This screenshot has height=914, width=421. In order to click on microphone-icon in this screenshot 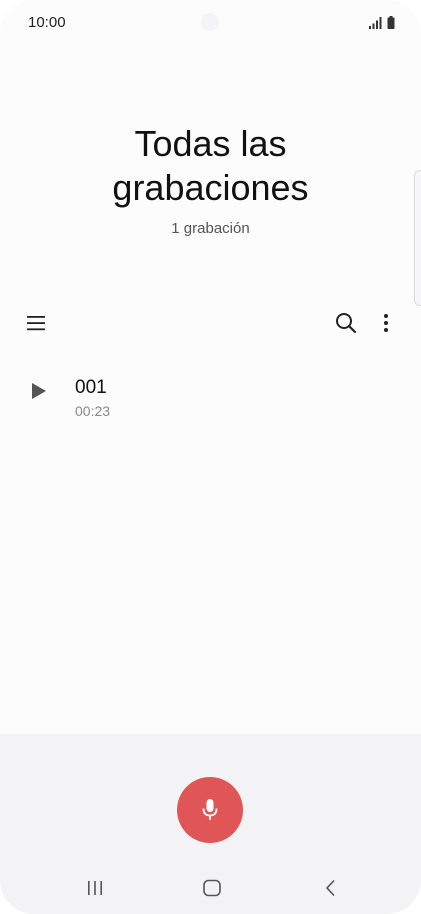, I will do `click(210, 809)`.